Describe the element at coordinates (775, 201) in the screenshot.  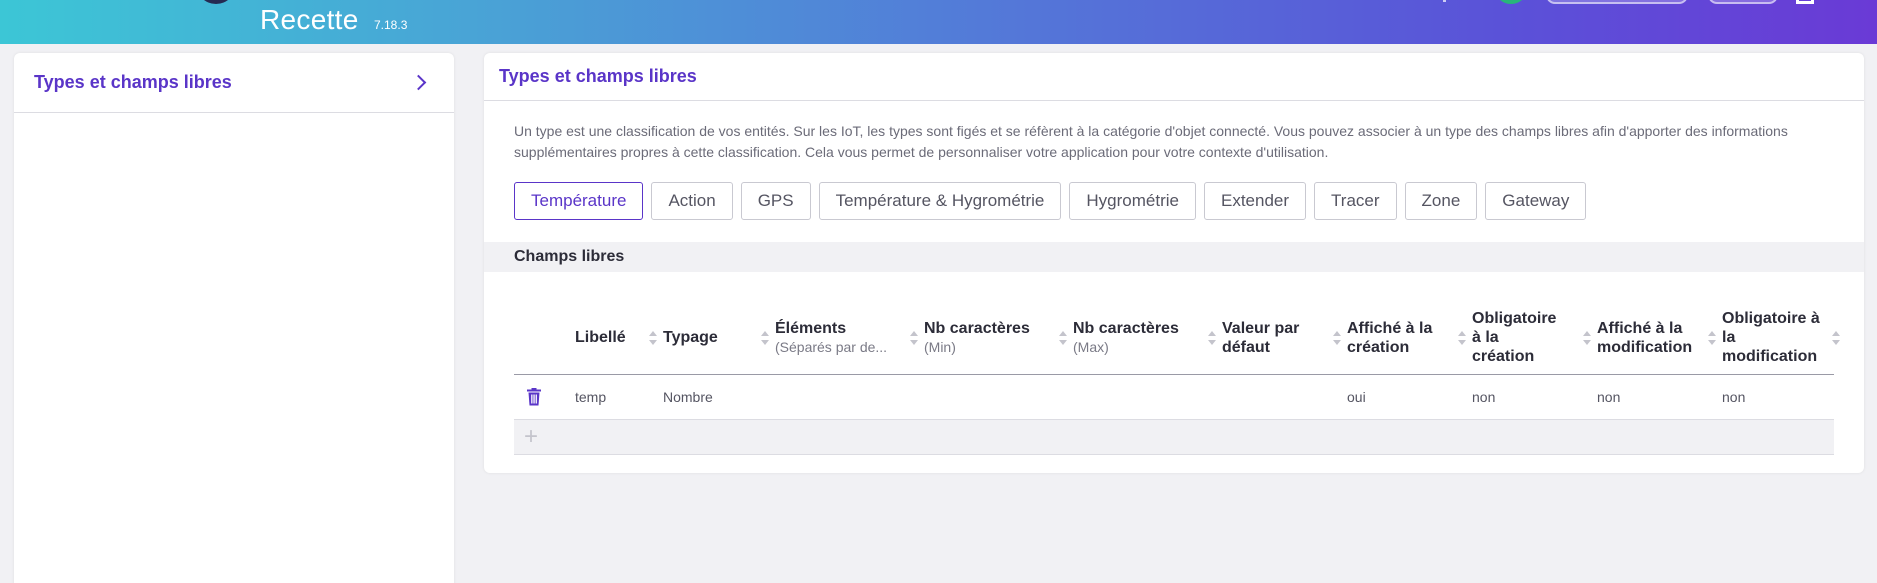
I see `tab-gps: GPS` at that location.